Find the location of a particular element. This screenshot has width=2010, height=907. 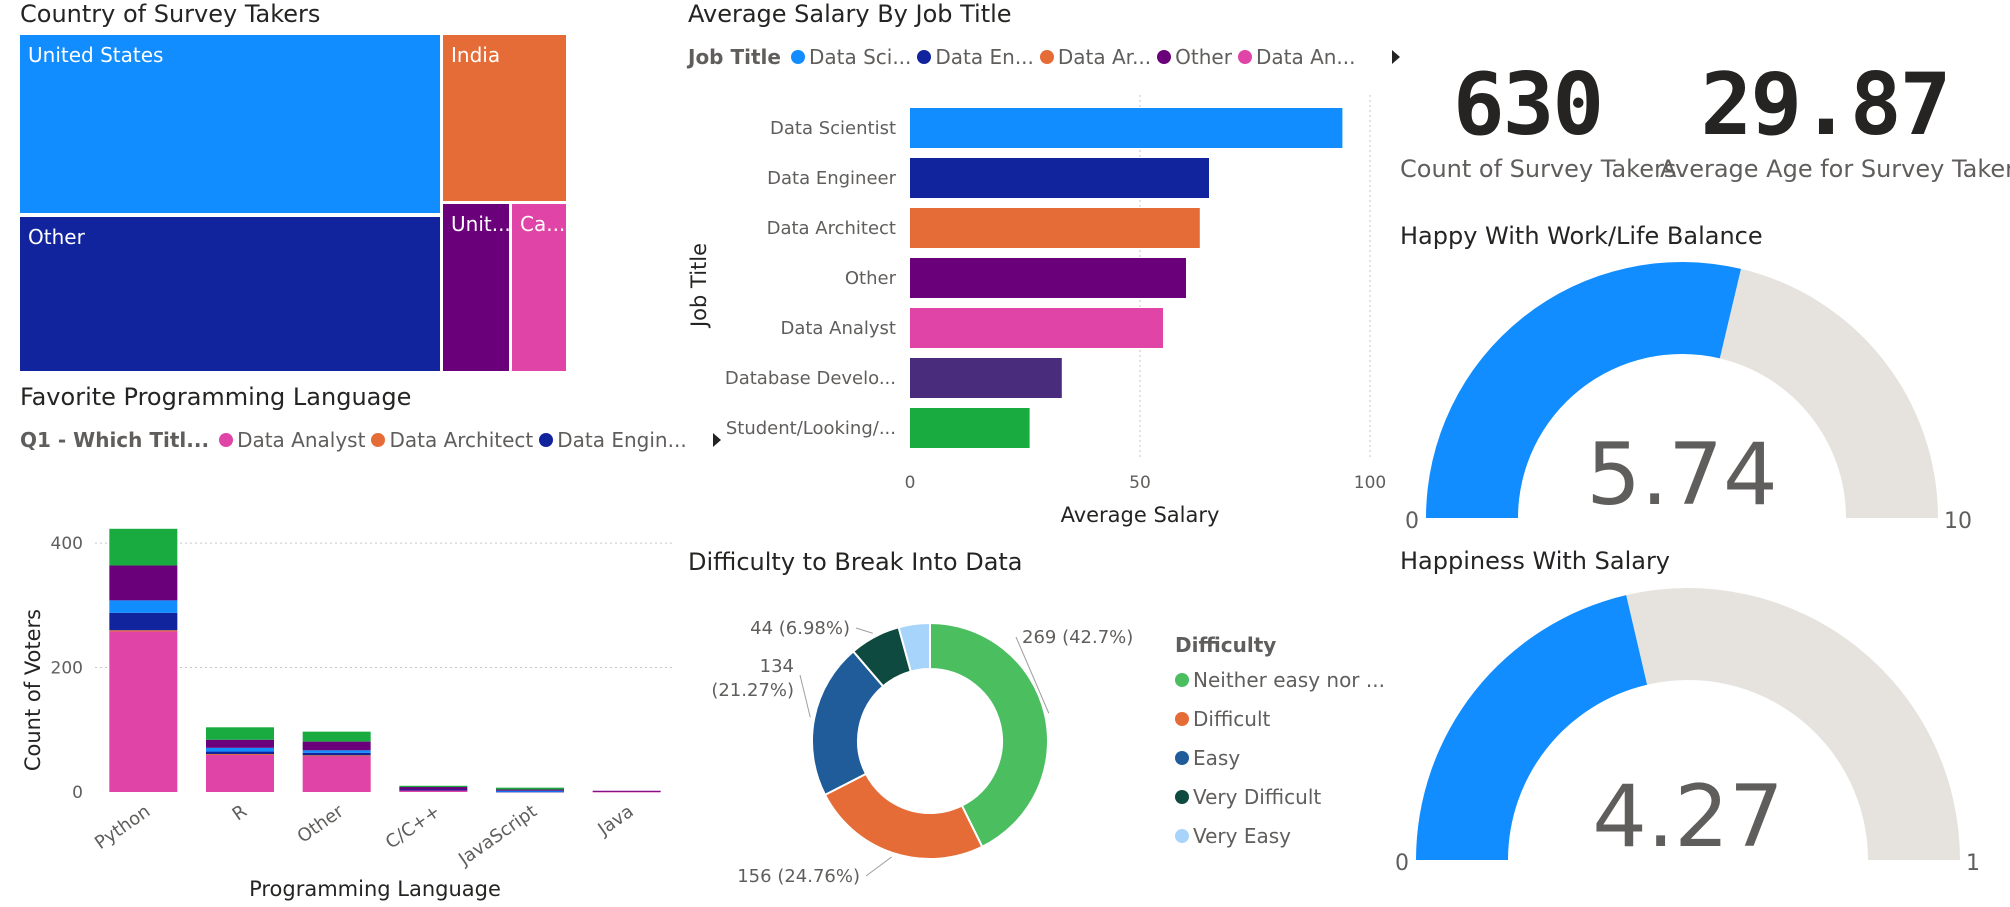

legend-item-very-easy: Very Easy is located at coordinates (1280, 835).